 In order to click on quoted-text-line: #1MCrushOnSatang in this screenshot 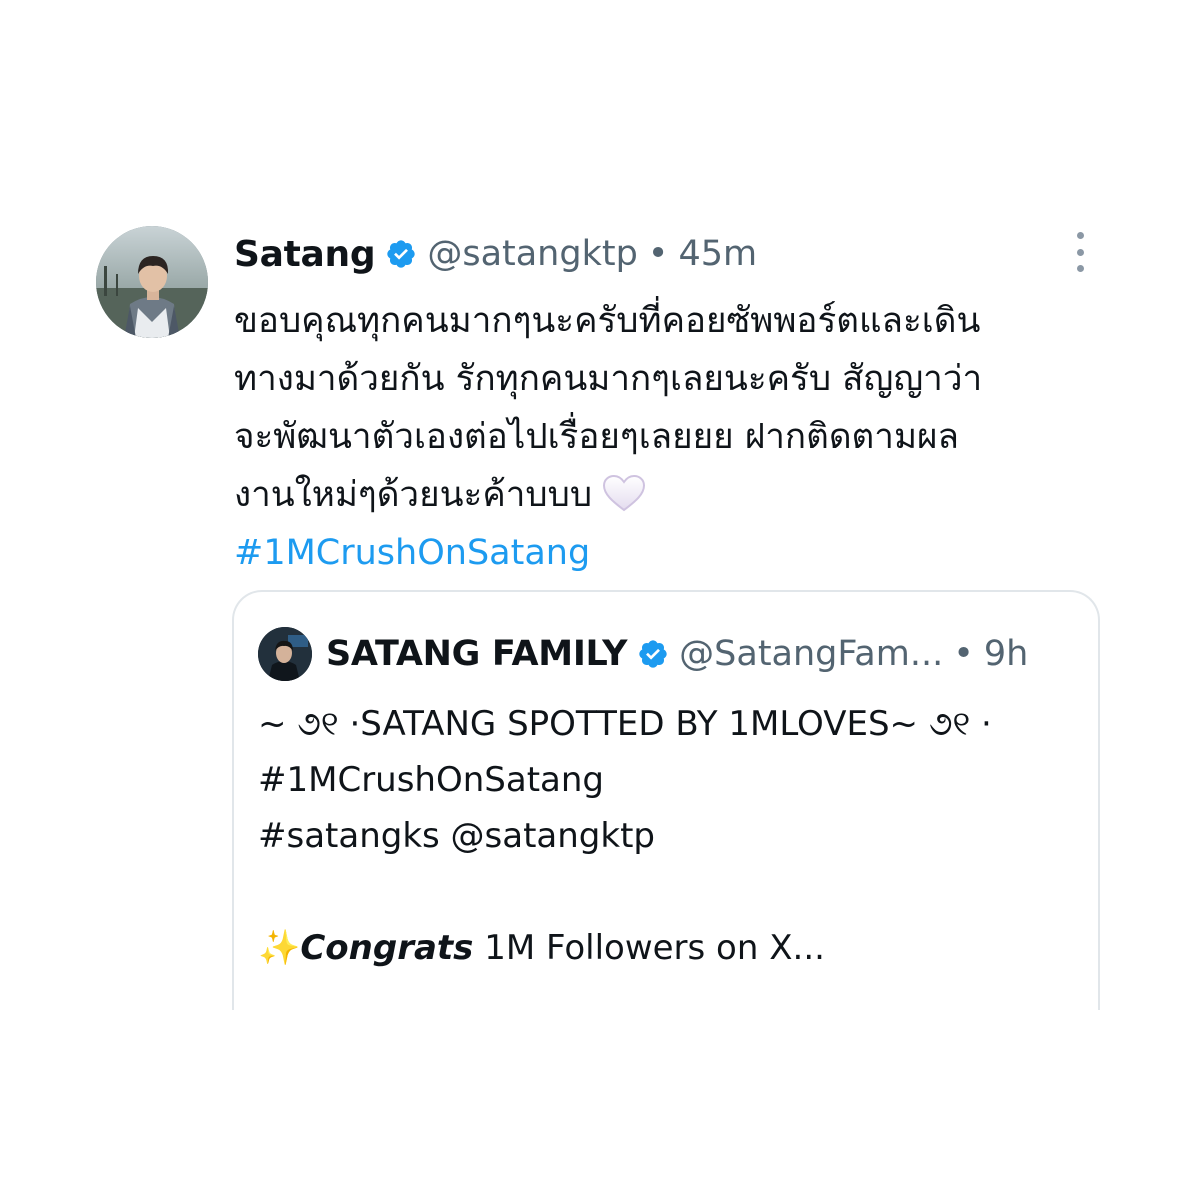, I will do `click(431, 780)`.